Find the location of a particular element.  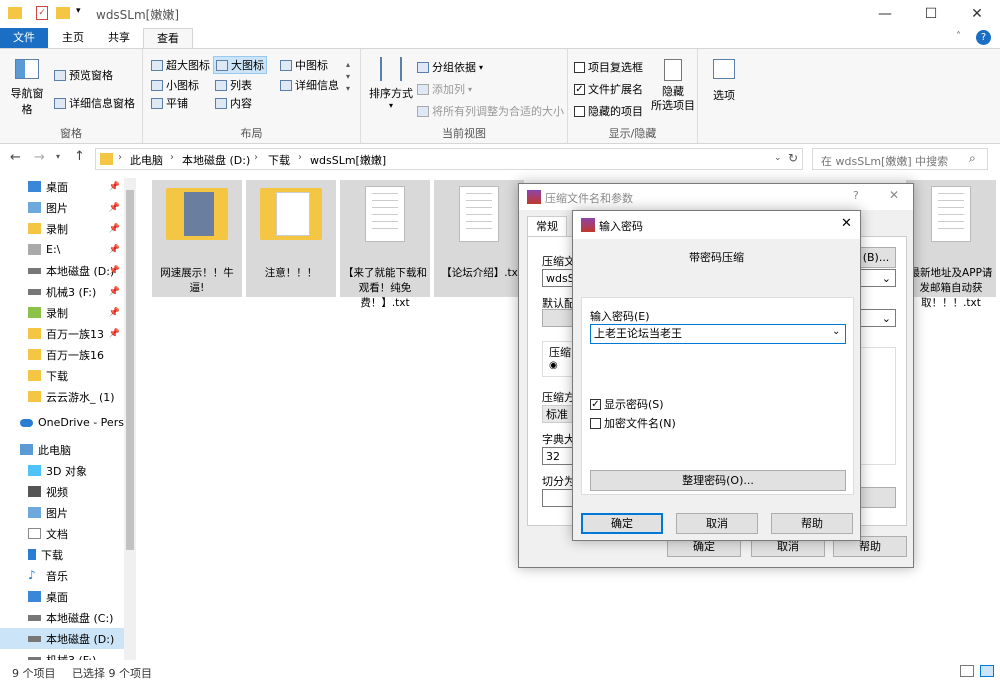

show-password-toggle: ✓ 显示密码(S) is located at coordinates (627, 404).